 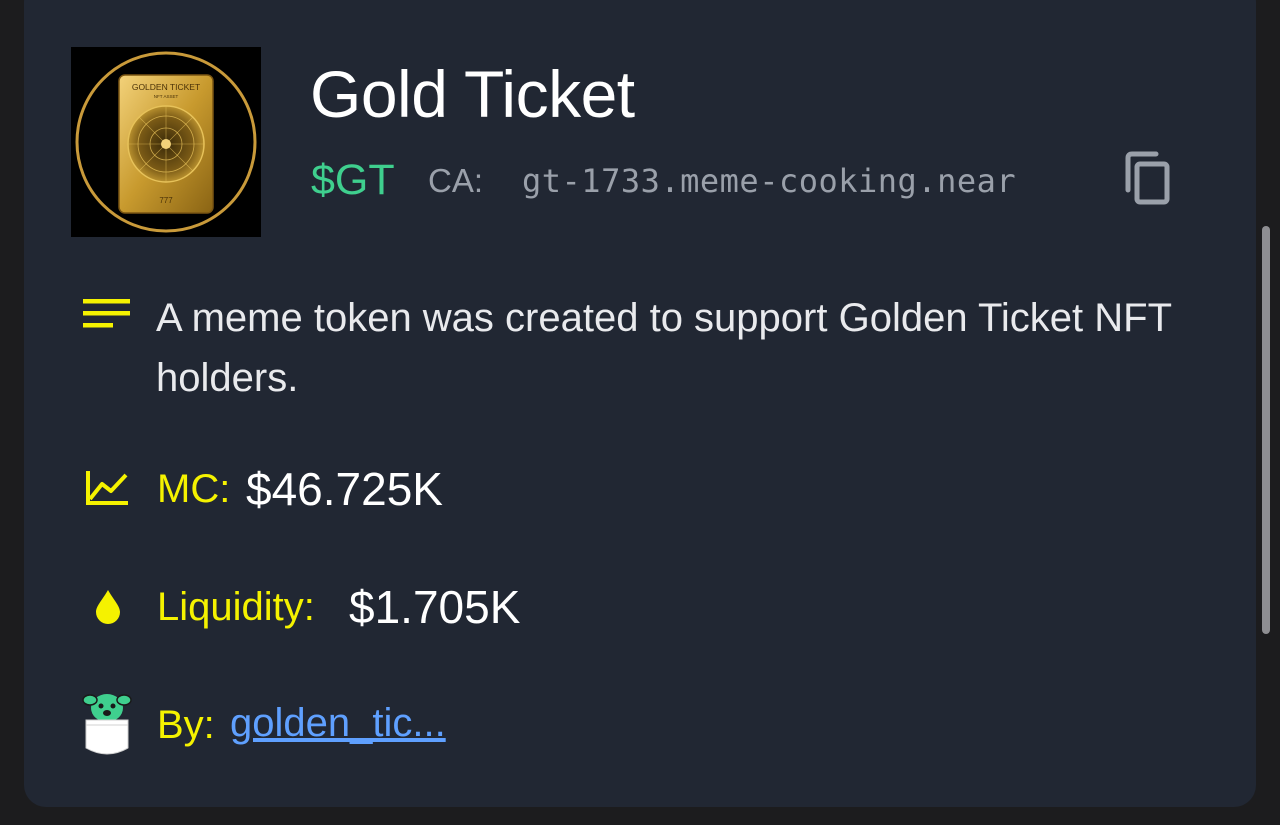 What do you see at coordinates (107, 490) in the screenshot?
I see `chart-line-icon` at bounding box center [107, 490].